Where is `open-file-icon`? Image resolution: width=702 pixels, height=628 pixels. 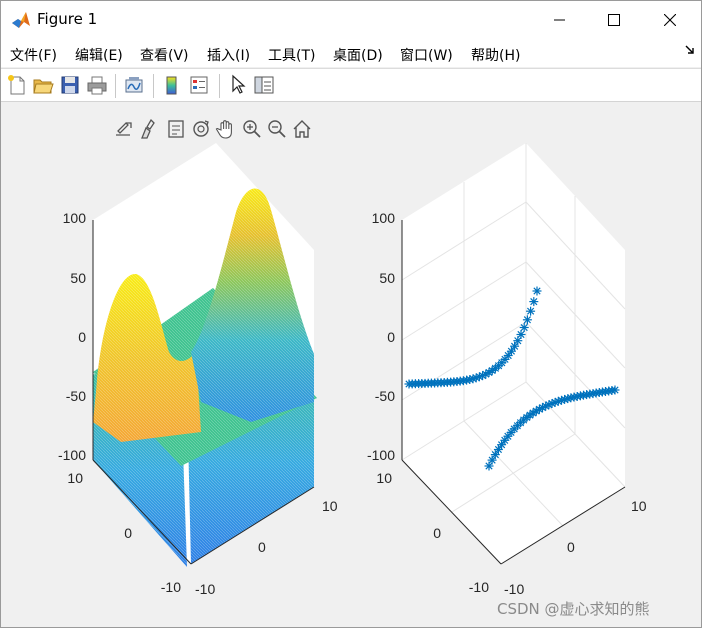
open-file-icon is located at coordinates (43, 85).